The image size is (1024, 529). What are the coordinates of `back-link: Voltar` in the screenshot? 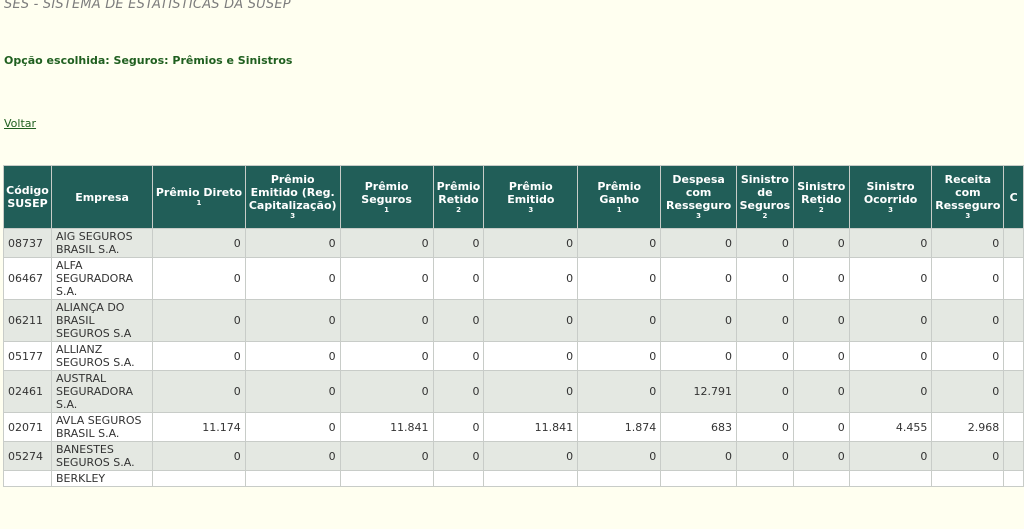 It's located at (20, 123).